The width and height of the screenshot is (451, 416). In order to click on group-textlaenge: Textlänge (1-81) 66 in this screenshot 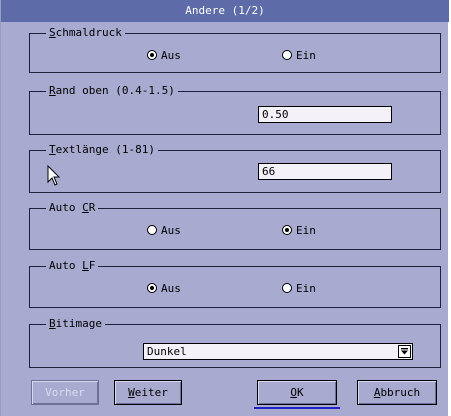, I will do `click(235, 168)`.